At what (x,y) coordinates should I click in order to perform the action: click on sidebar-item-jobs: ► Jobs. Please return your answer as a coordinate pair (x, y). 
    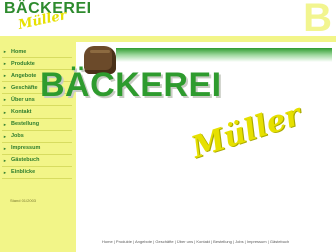
    Looking at the image, I should click on (37, 137).